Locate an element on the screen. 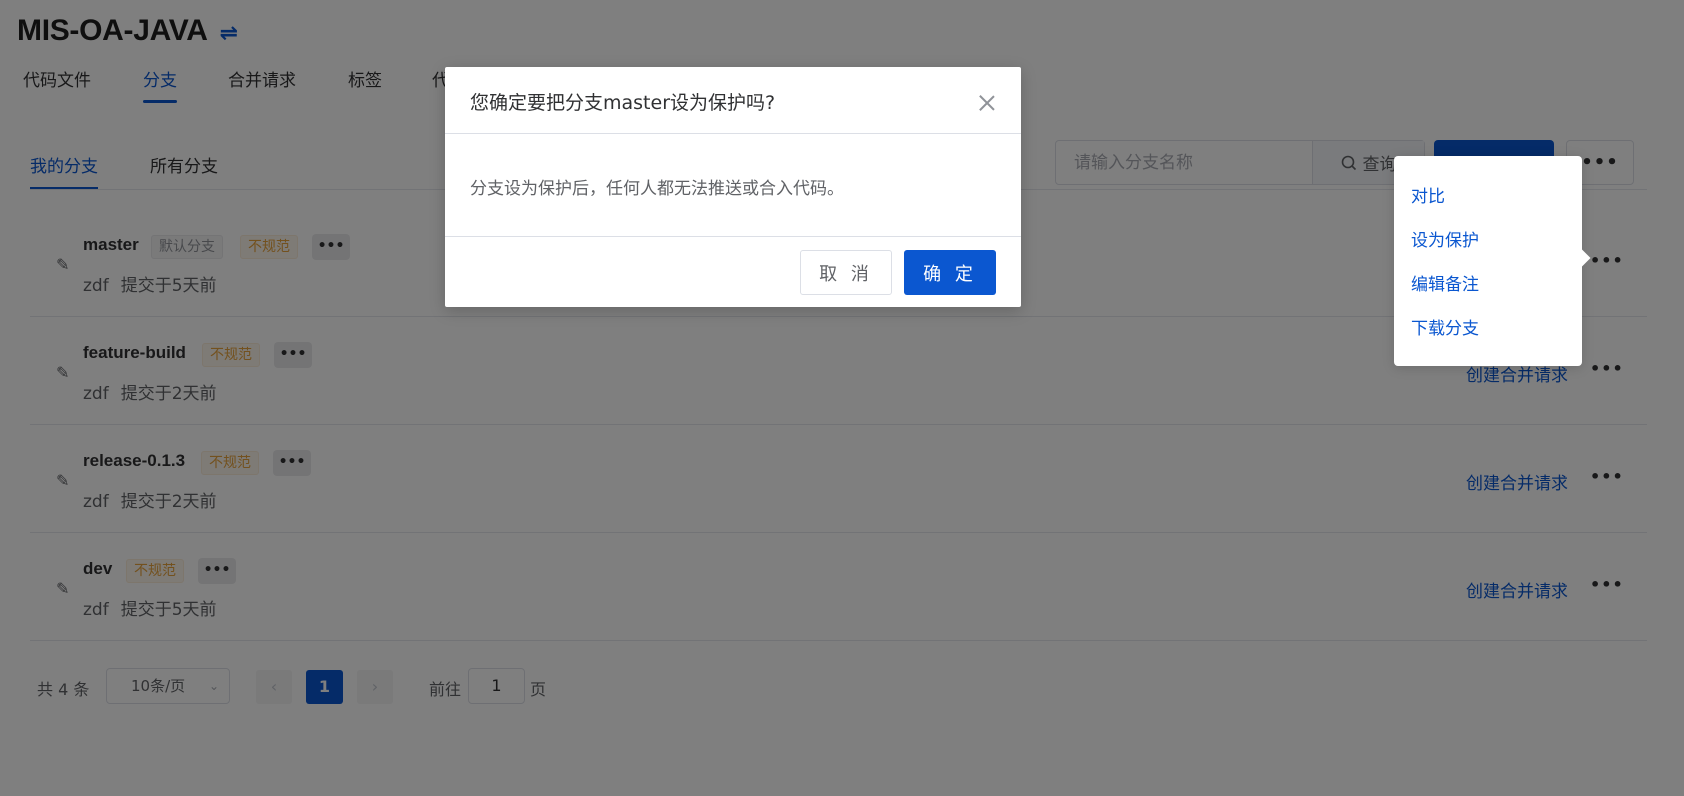  branch-actions-dropdown: 对比 设为保护 编辑备注 下载分支 is located at coordinates (1488, 261).